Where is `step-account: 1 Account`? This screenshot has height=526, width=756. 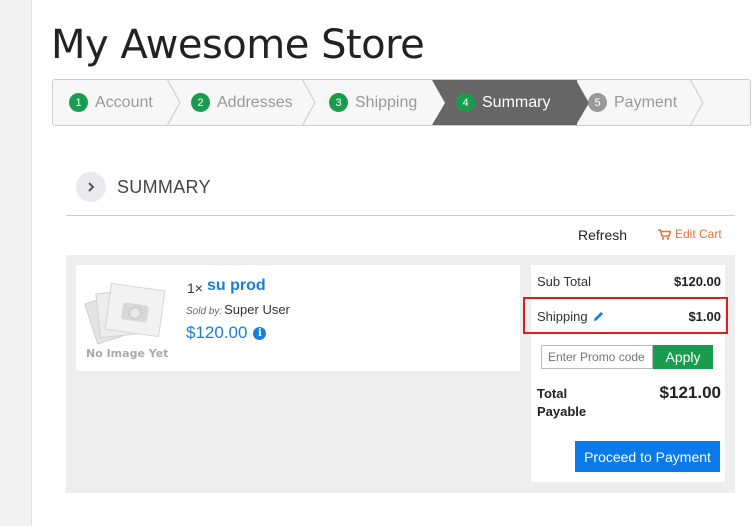
step-account: 1 Account is located at coordinates (111, 102).